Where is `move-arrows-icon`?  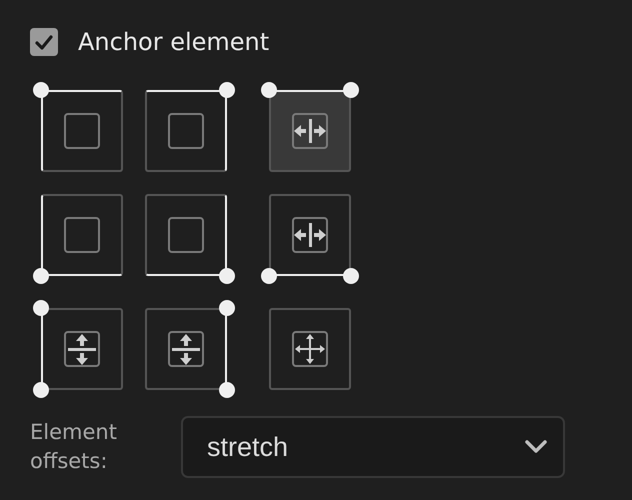
move-arrows-icon is located at coordinates (310, 349).